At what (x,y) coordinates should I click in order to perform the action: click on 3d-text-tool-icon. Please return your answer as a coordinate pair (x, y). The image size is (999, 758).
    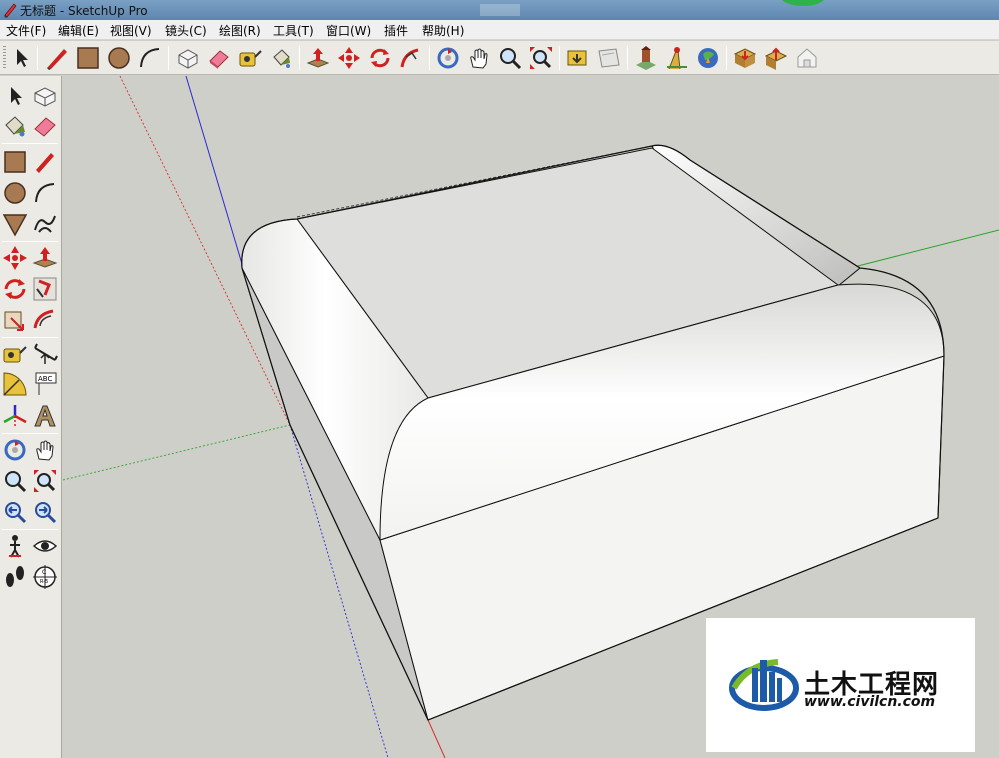
    Looking at the image, I should click on (45, 416).